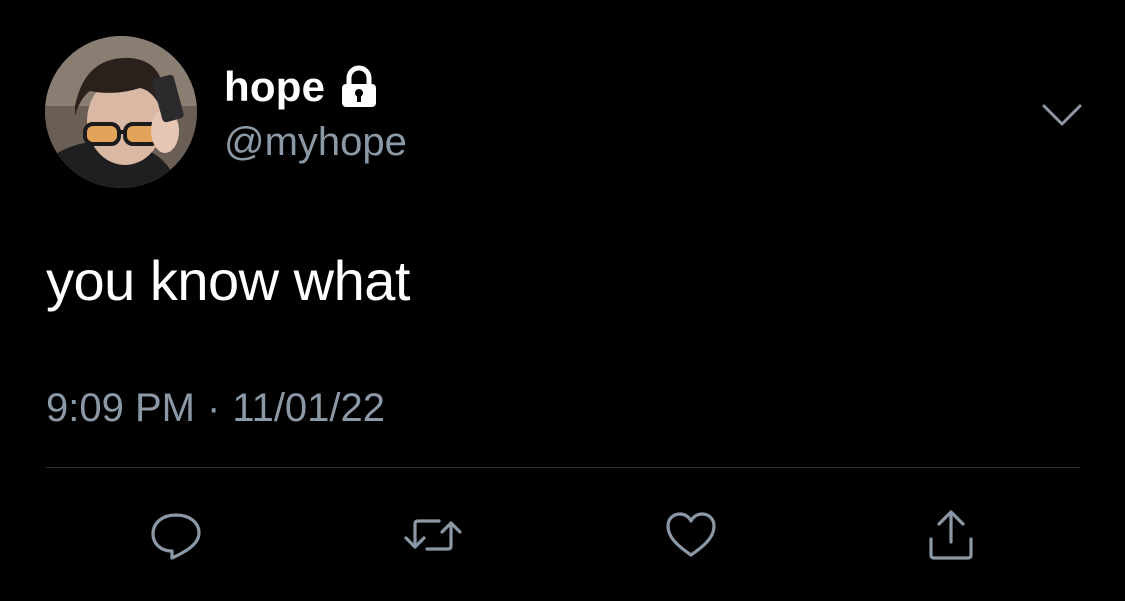 This screenshot has width=1125, height=601. What do you see at coordinates (562, 535) in the screenshot?
I see `action-bar` at bounding box center [562, 535].